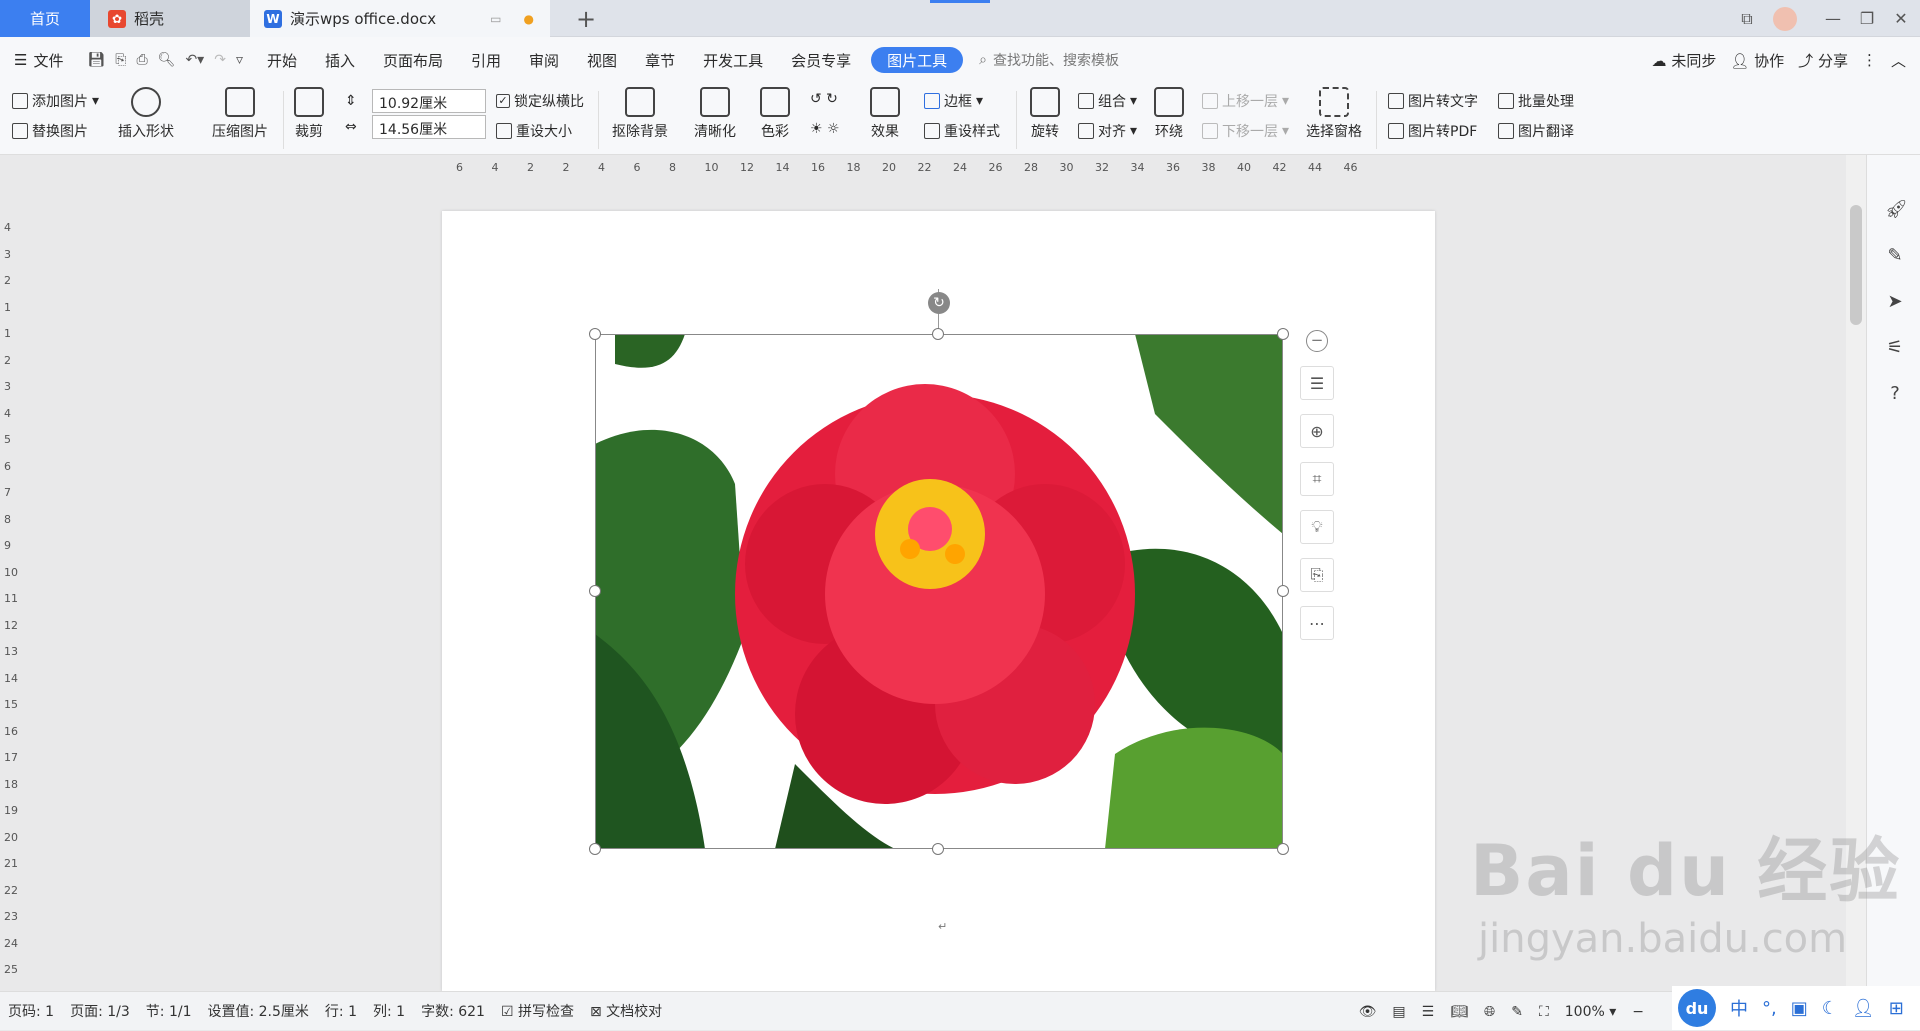 Image resolution: width=1920 pixels, height=1031 pixels. What do you see at coordinates (1591, 1012) in the screenshot?
I see `zoom-level: 100% ▾` at bounding box center [1591, 1012].